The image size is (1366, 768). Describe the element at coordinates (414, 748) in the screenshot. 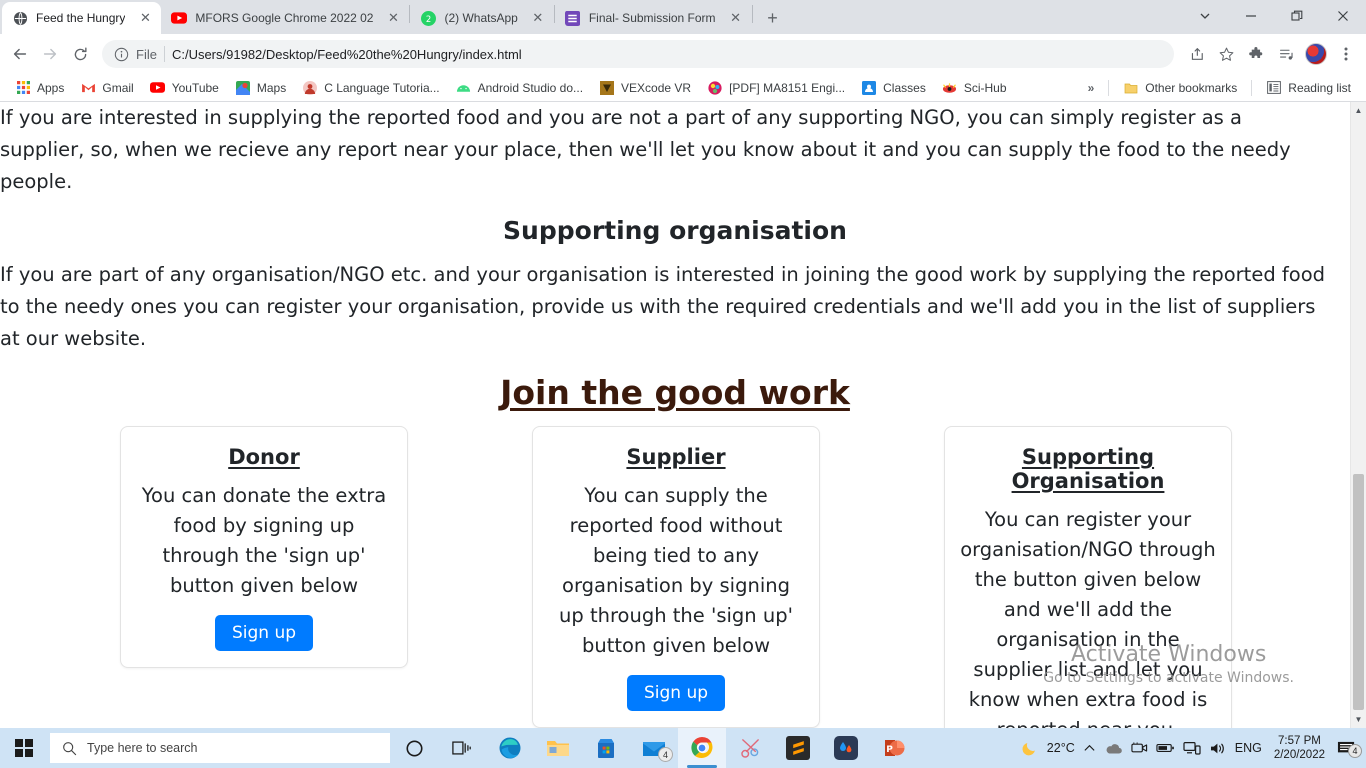

I see `taskbar-cortana-icon` at that location.